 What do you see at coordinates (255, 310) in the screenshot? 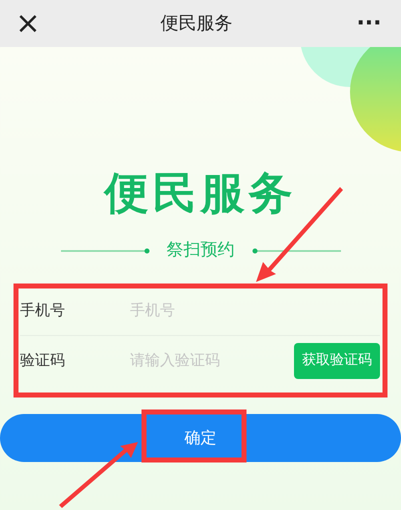
I see `input-field: 手机号` at bounding box center [255, 310].